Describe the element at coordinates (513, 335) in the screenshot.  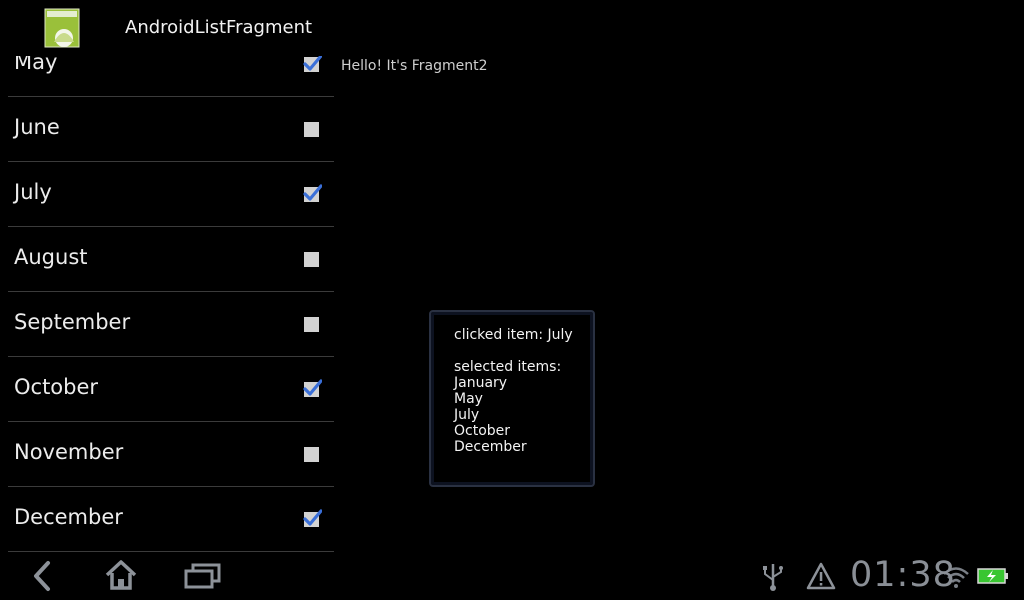
I see `toast-clicked-item: clicked item: July` at that location.